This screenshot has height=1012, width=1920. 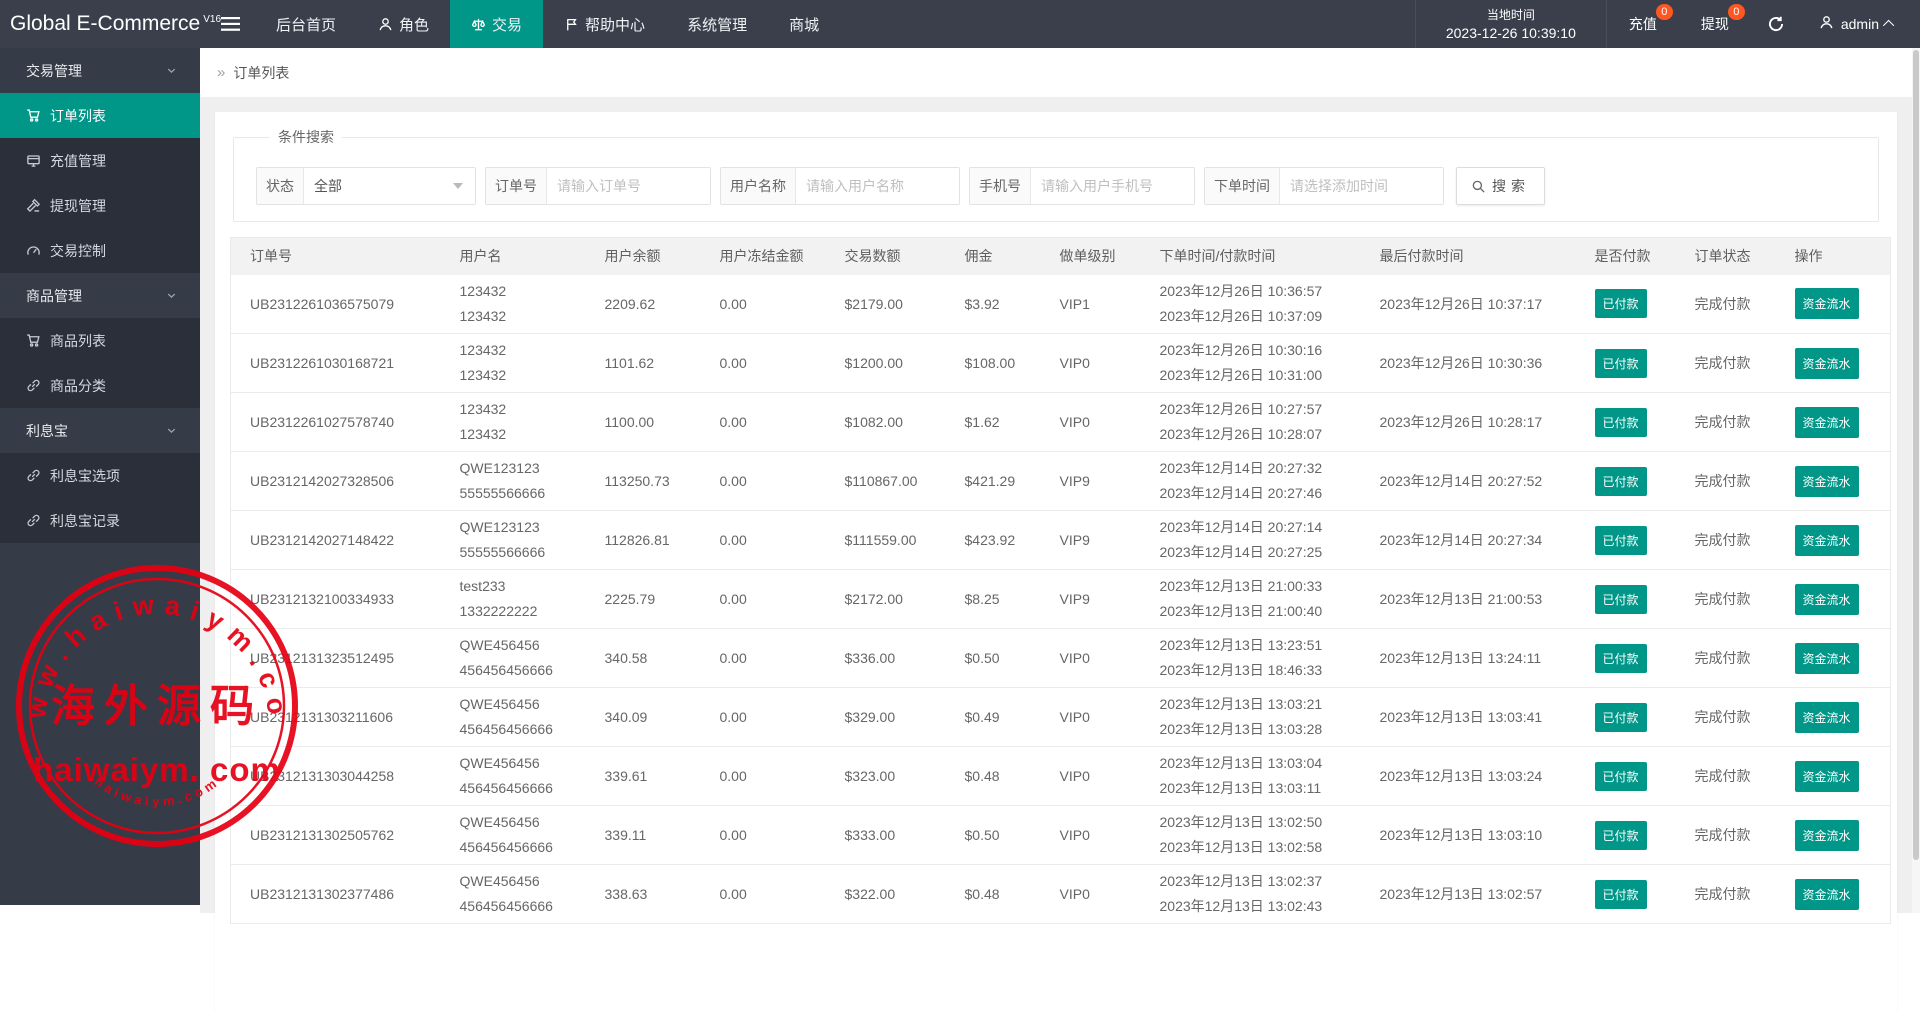 I want to click on page-scrollbar, so click(x=1916, y=480).